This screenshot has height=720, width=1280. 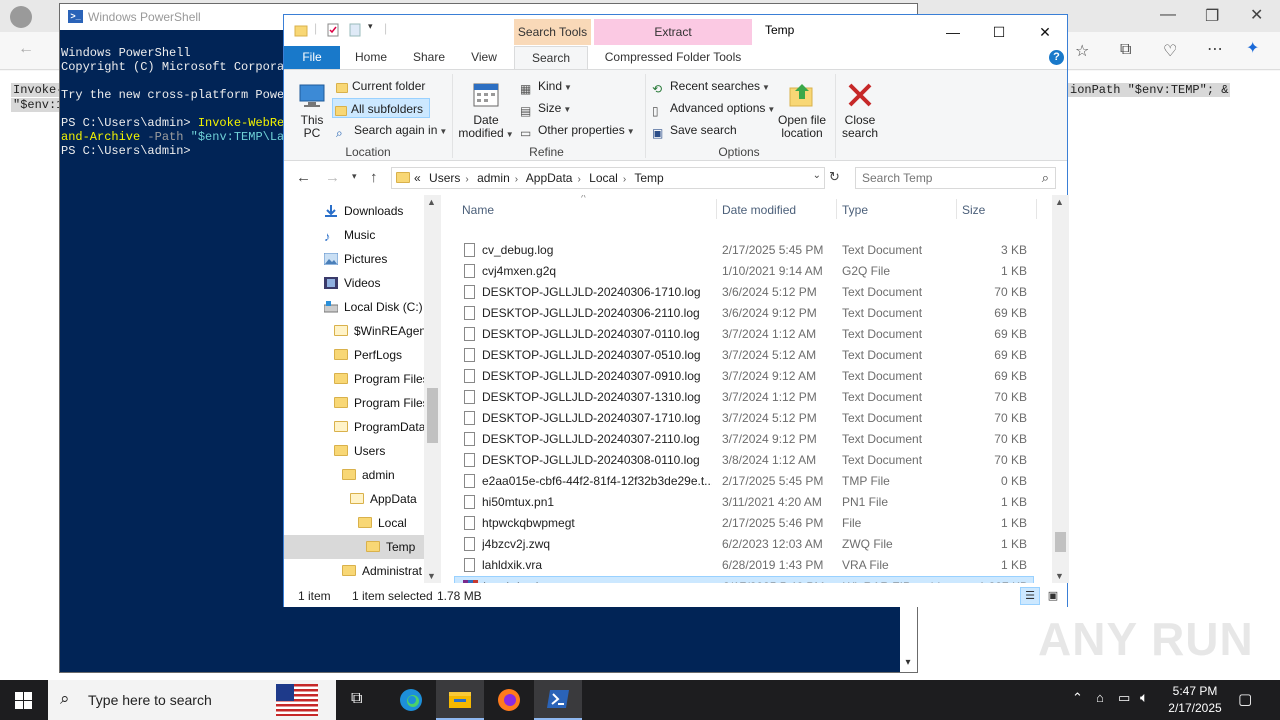 I want to click on tab-compressed-folder-tools: Compressed Folder Tools, so click(x=673, y=57).